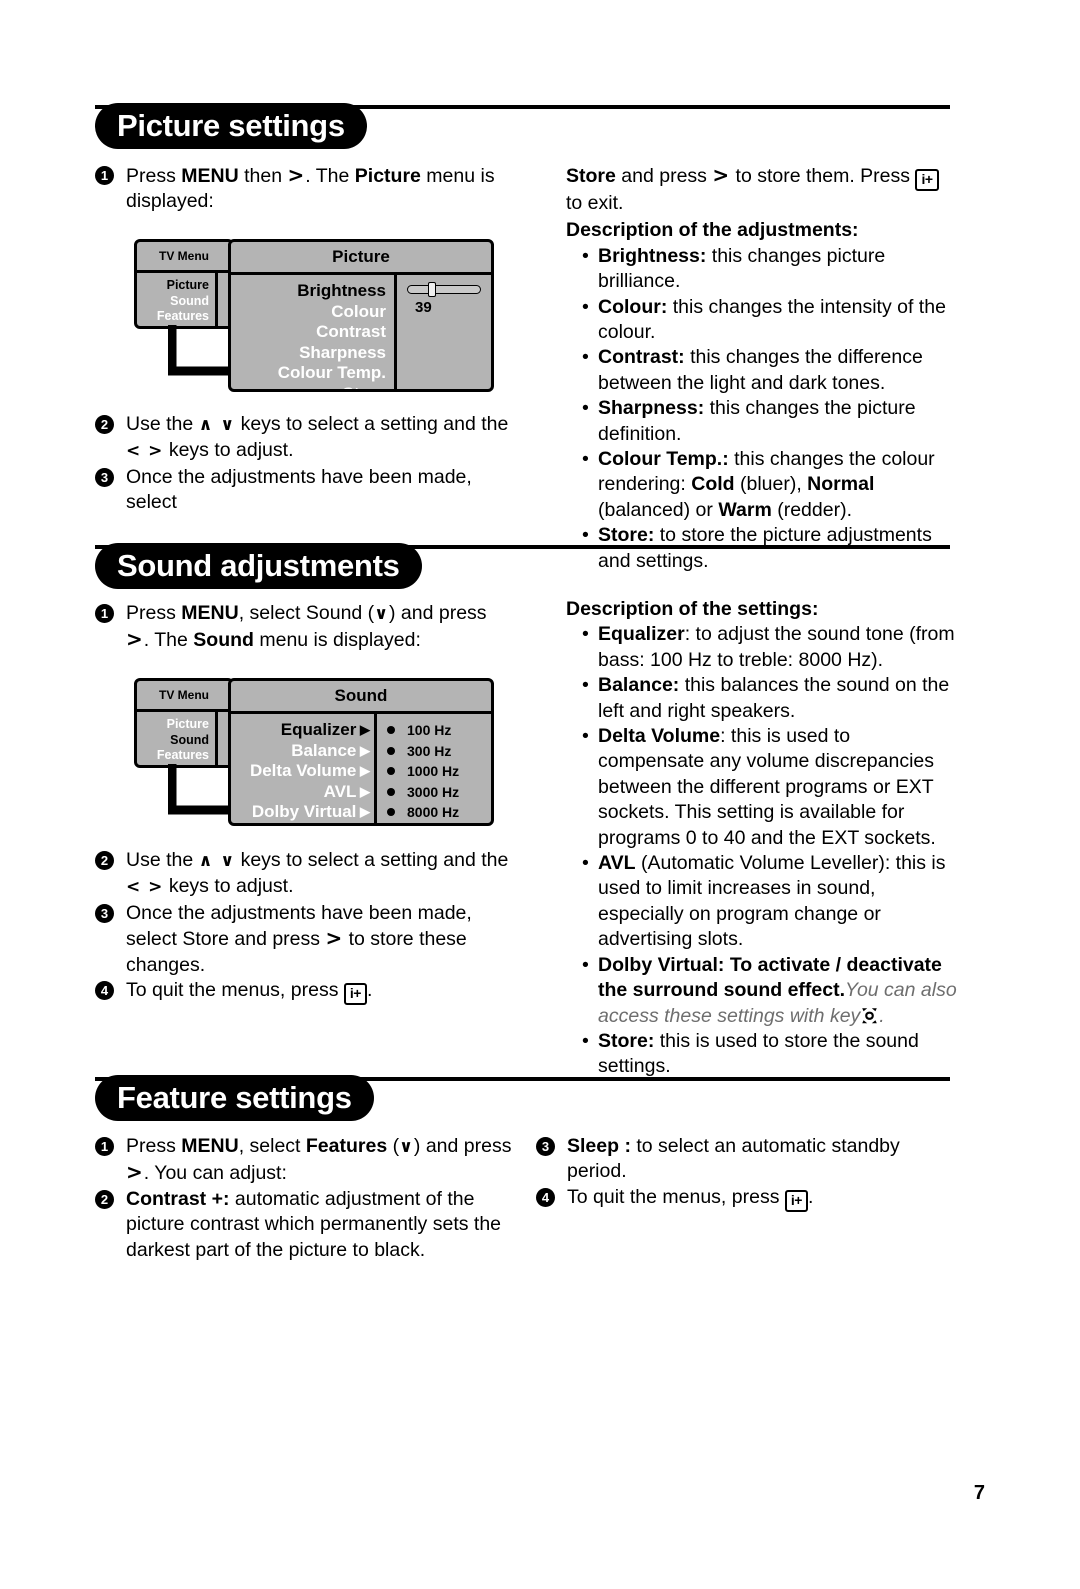 The width and height of the screenshot is (1080, 1589). Describe the element at coordinates (234, 1098) in the screenshot. I see `section-title-feature: Feature settings` at that location.